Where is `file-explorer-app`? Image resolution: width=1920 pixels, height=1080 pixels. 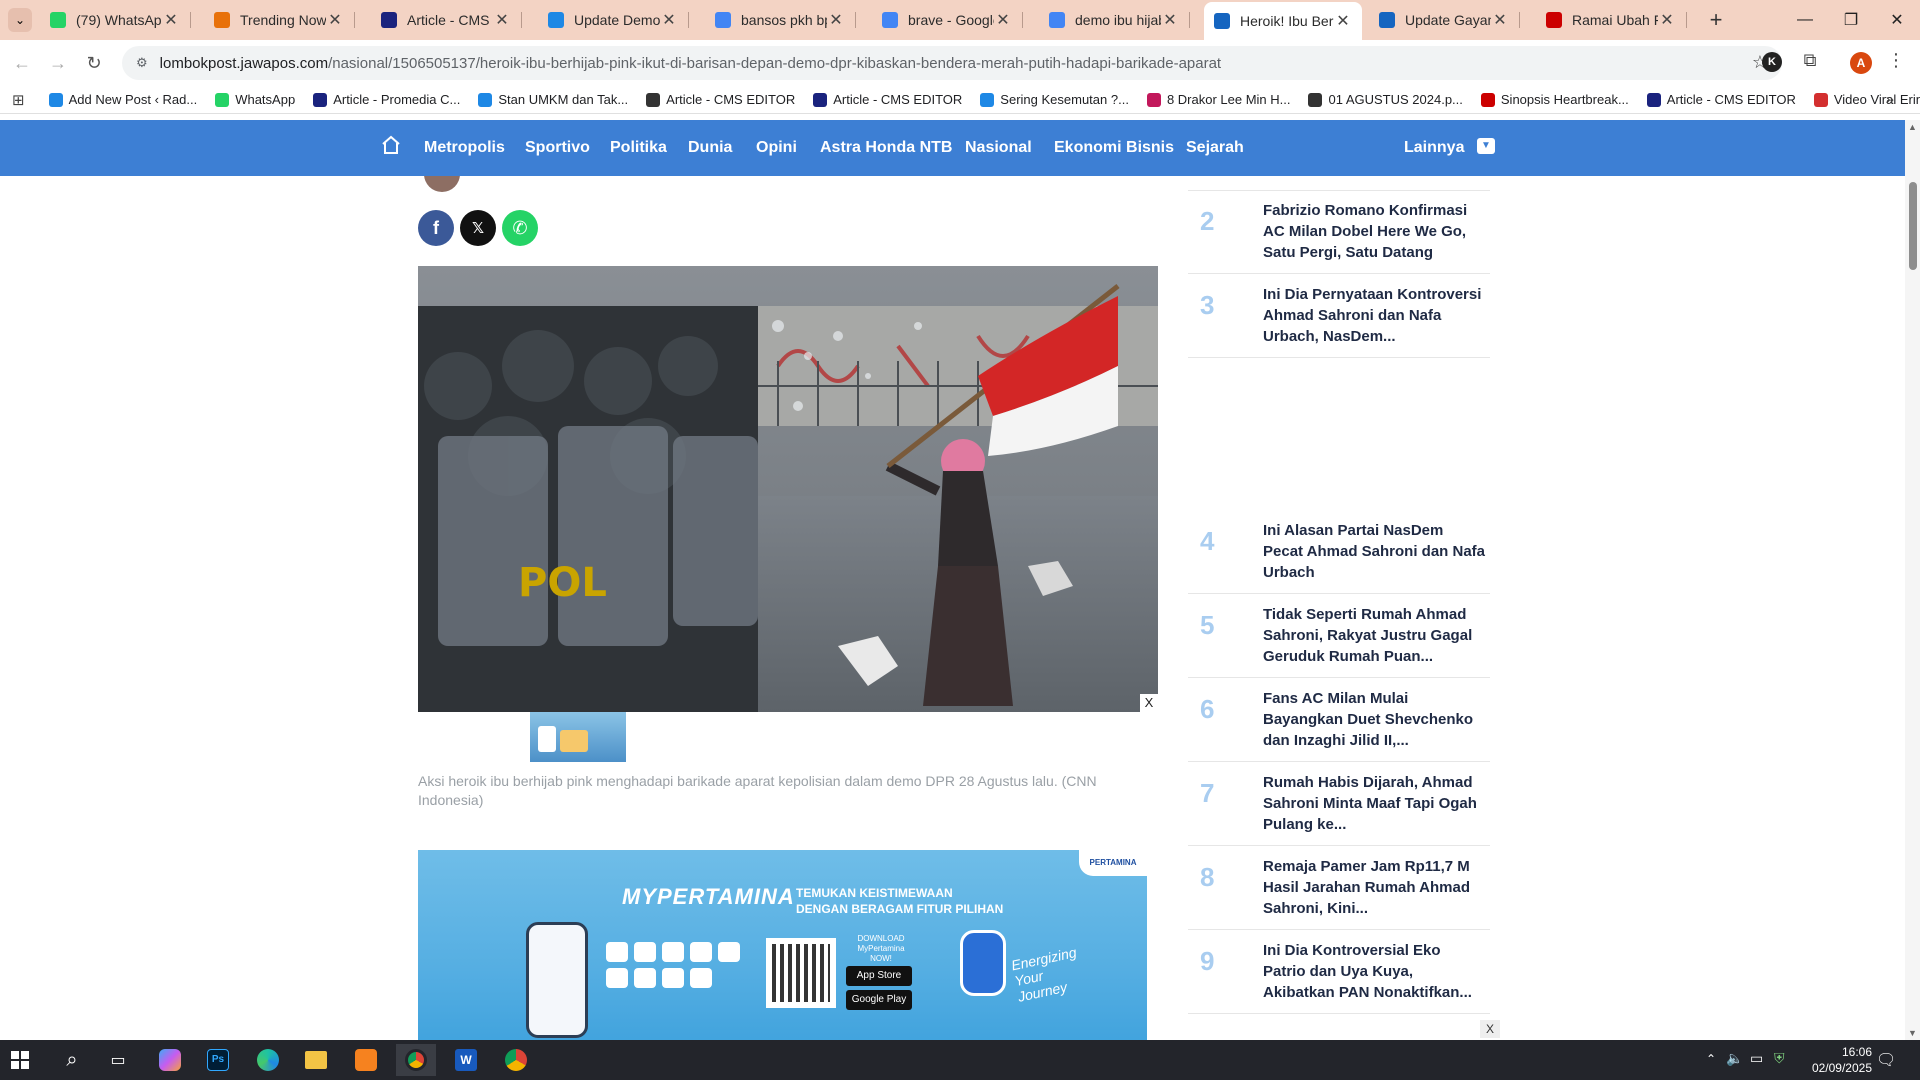
file-explorer-app is located at coordinates (316, 1060).